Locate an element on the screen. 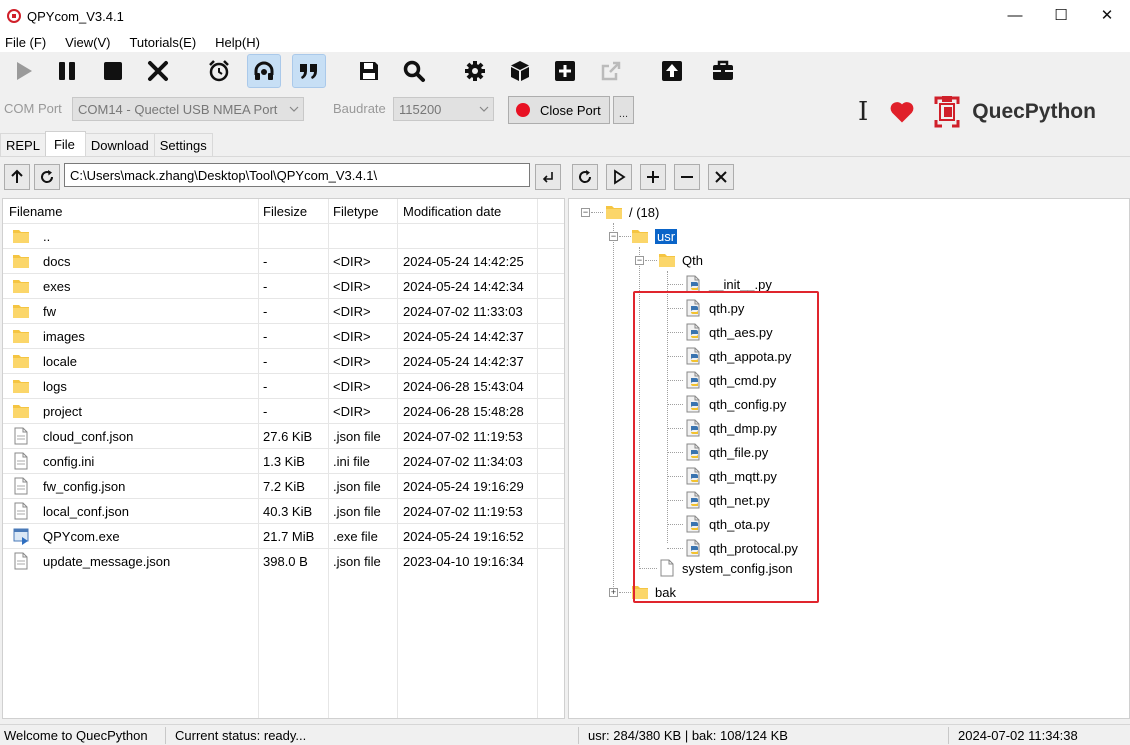 The height and width of the screenshot is (745, 1130). save-button is located at coordinates (369, 71).